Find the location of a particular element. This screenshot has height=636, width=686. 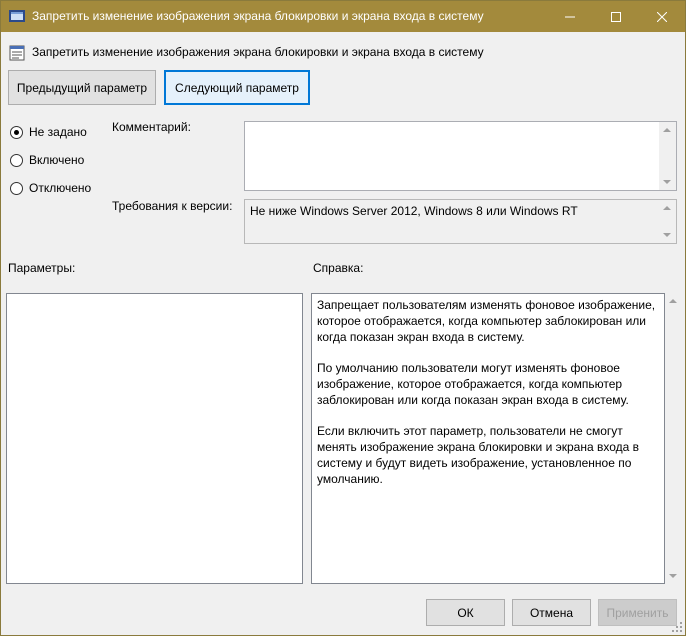

previous-setting-button: Предыдущий параметр is located at coordinates (82, 87).